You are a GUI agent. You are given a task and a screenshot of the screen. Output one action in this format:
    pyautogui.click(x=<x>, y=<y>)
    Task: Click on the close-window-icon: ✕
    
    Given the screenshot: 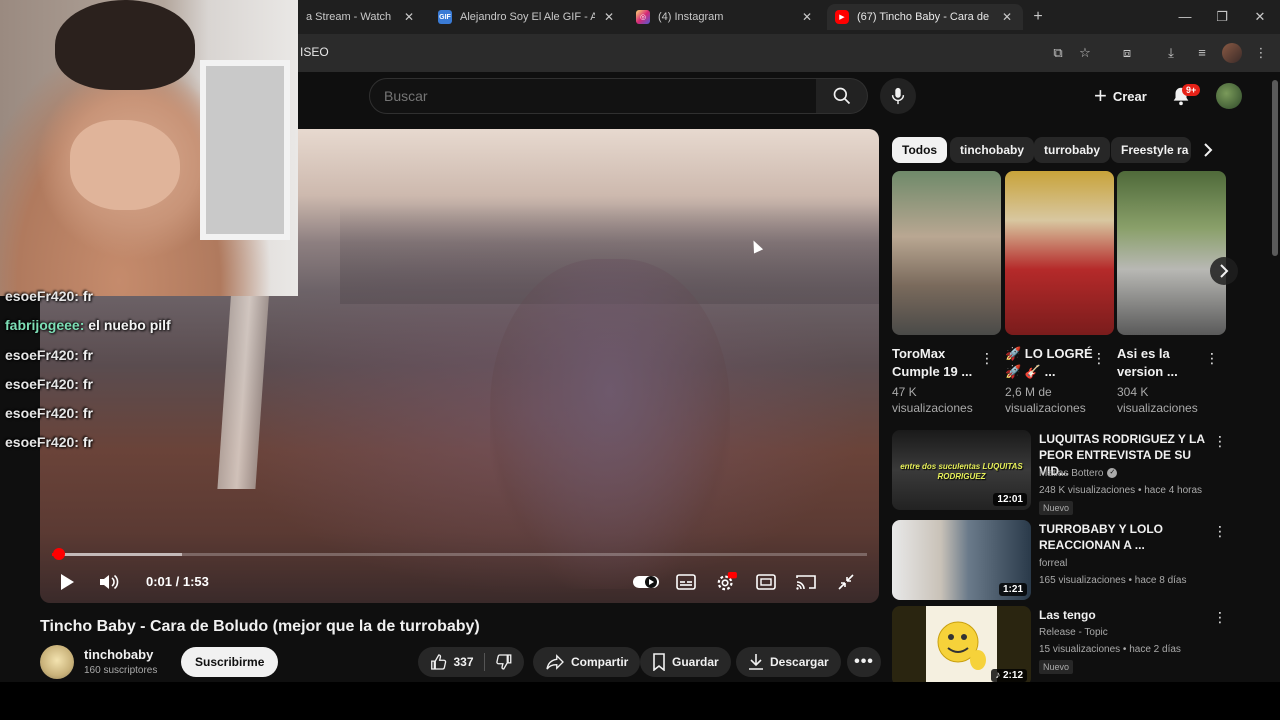 What is the action you would take?
    pyautogui.click(x=1260, y=17)
    